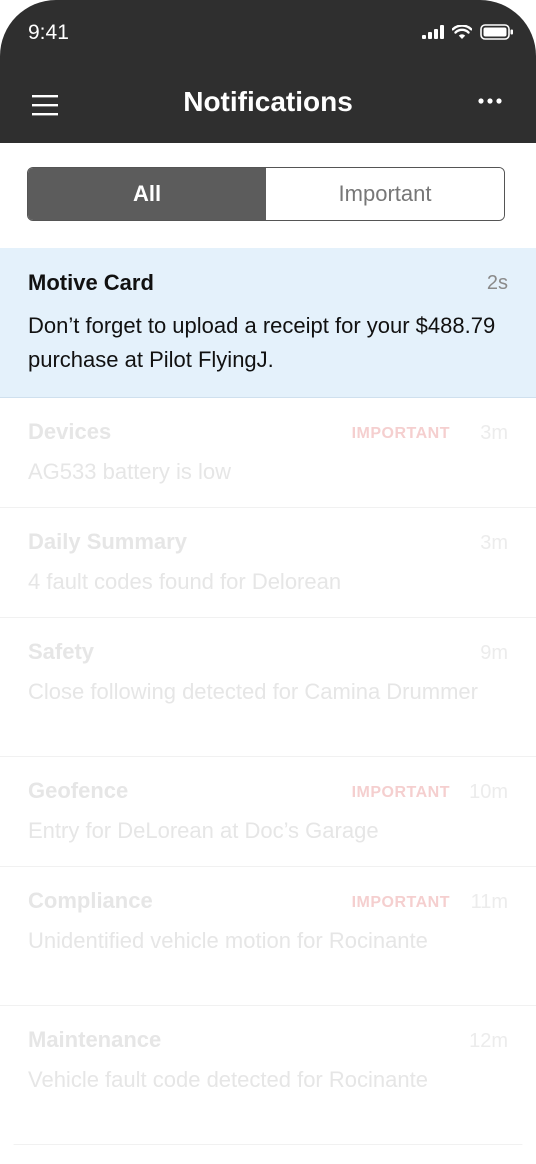 The image size is (536, 1164). I want to click on battery-icon, so click(496, 32).